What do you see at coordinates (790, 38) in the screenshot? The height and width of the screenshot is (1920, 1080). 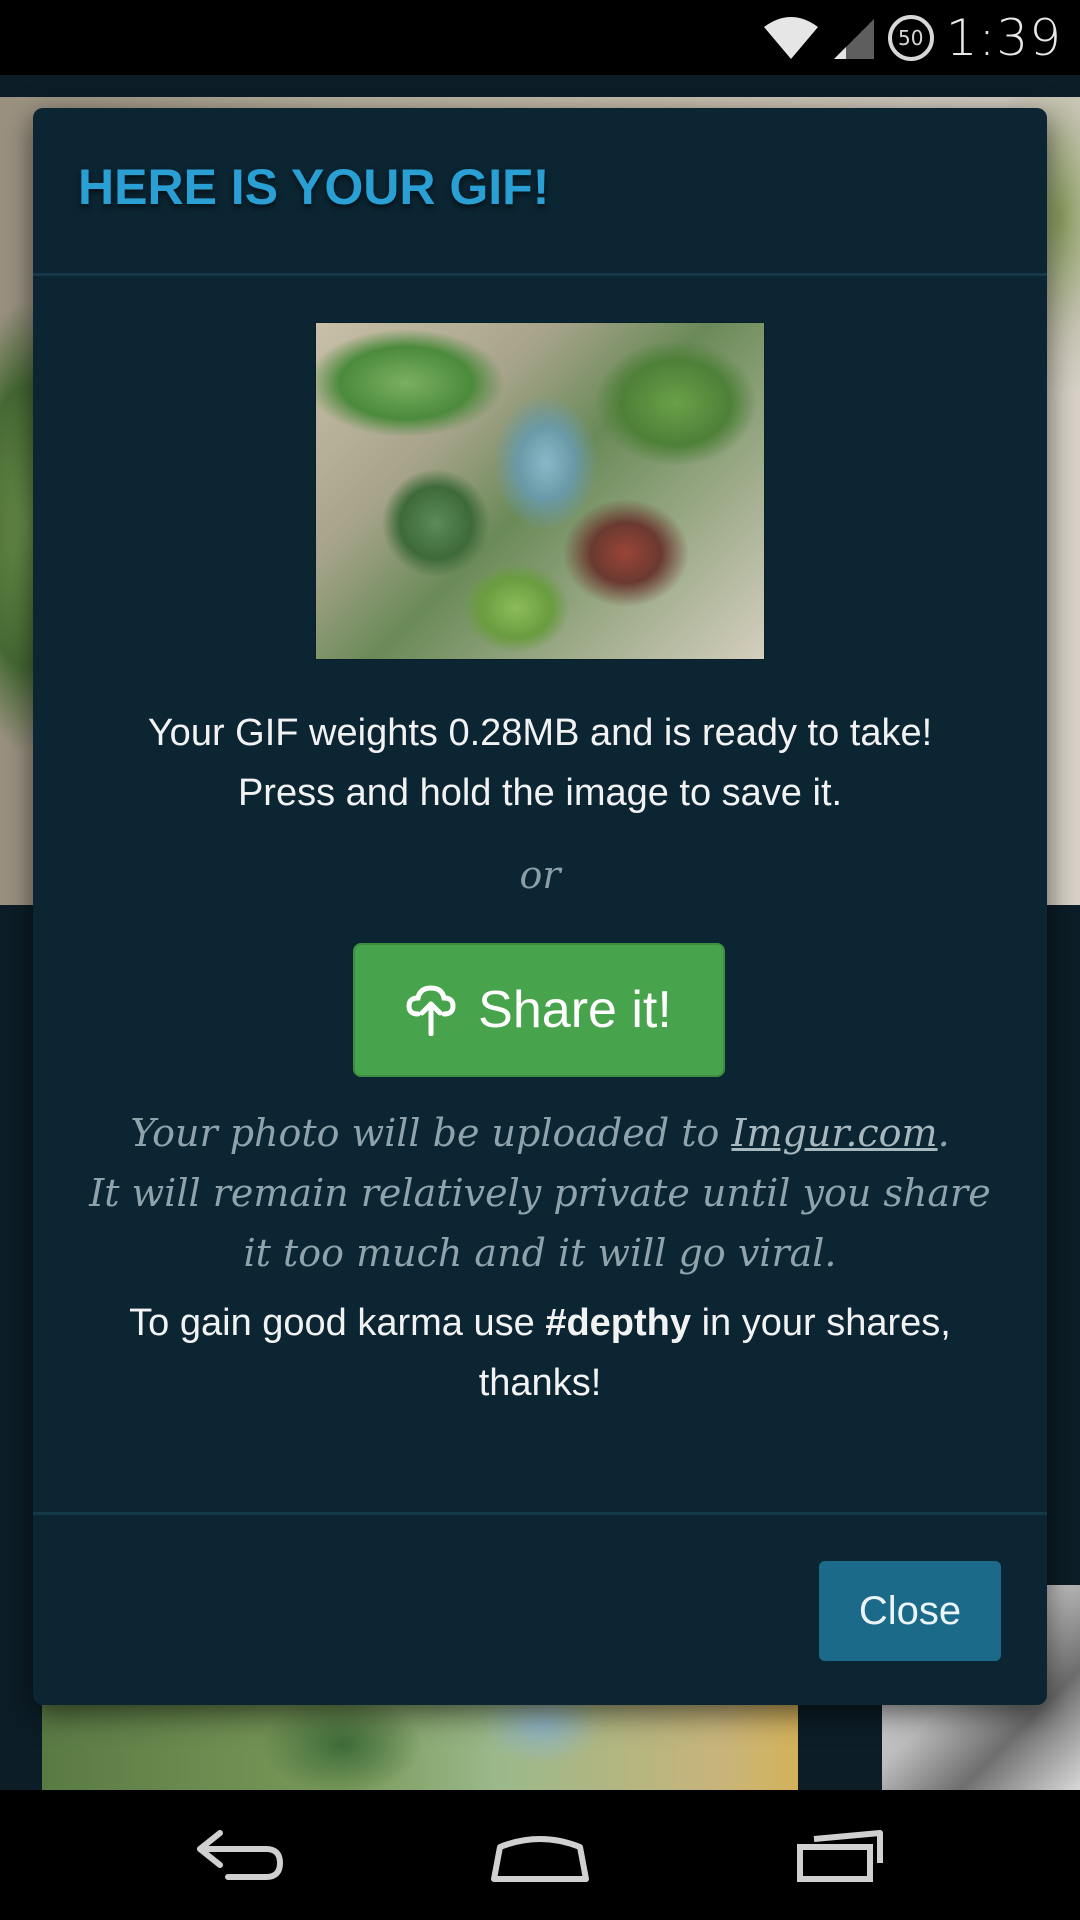 I see `wifi-icon` at bounding box center [790, 38].